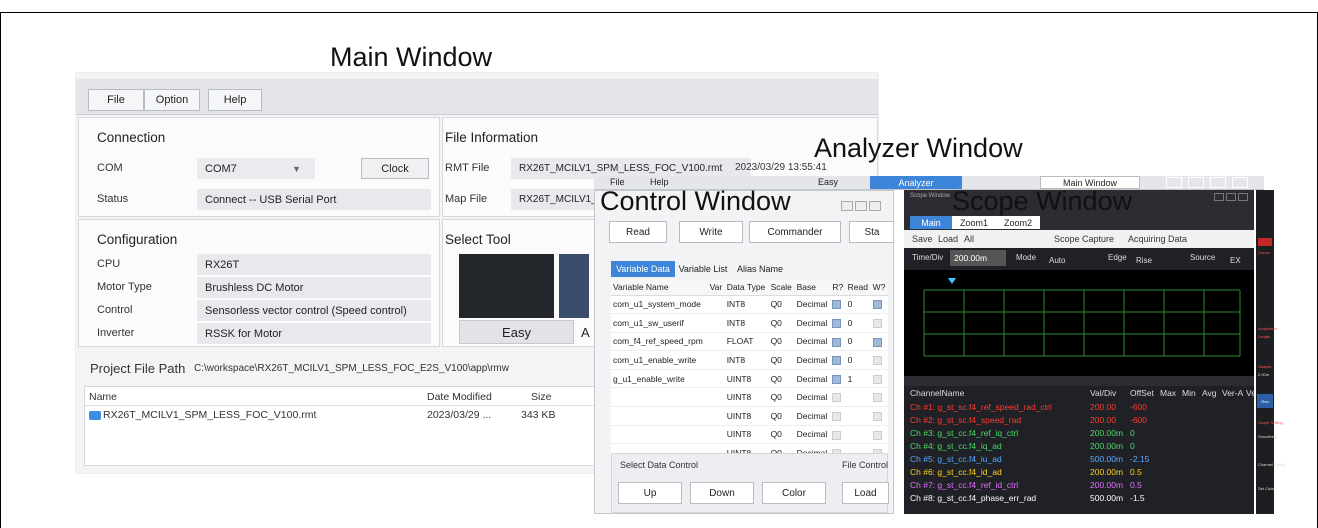 The width and height of the screenshot is (1318, 528). I want to click on sample-value: 2.00m, so click(1263, 374).